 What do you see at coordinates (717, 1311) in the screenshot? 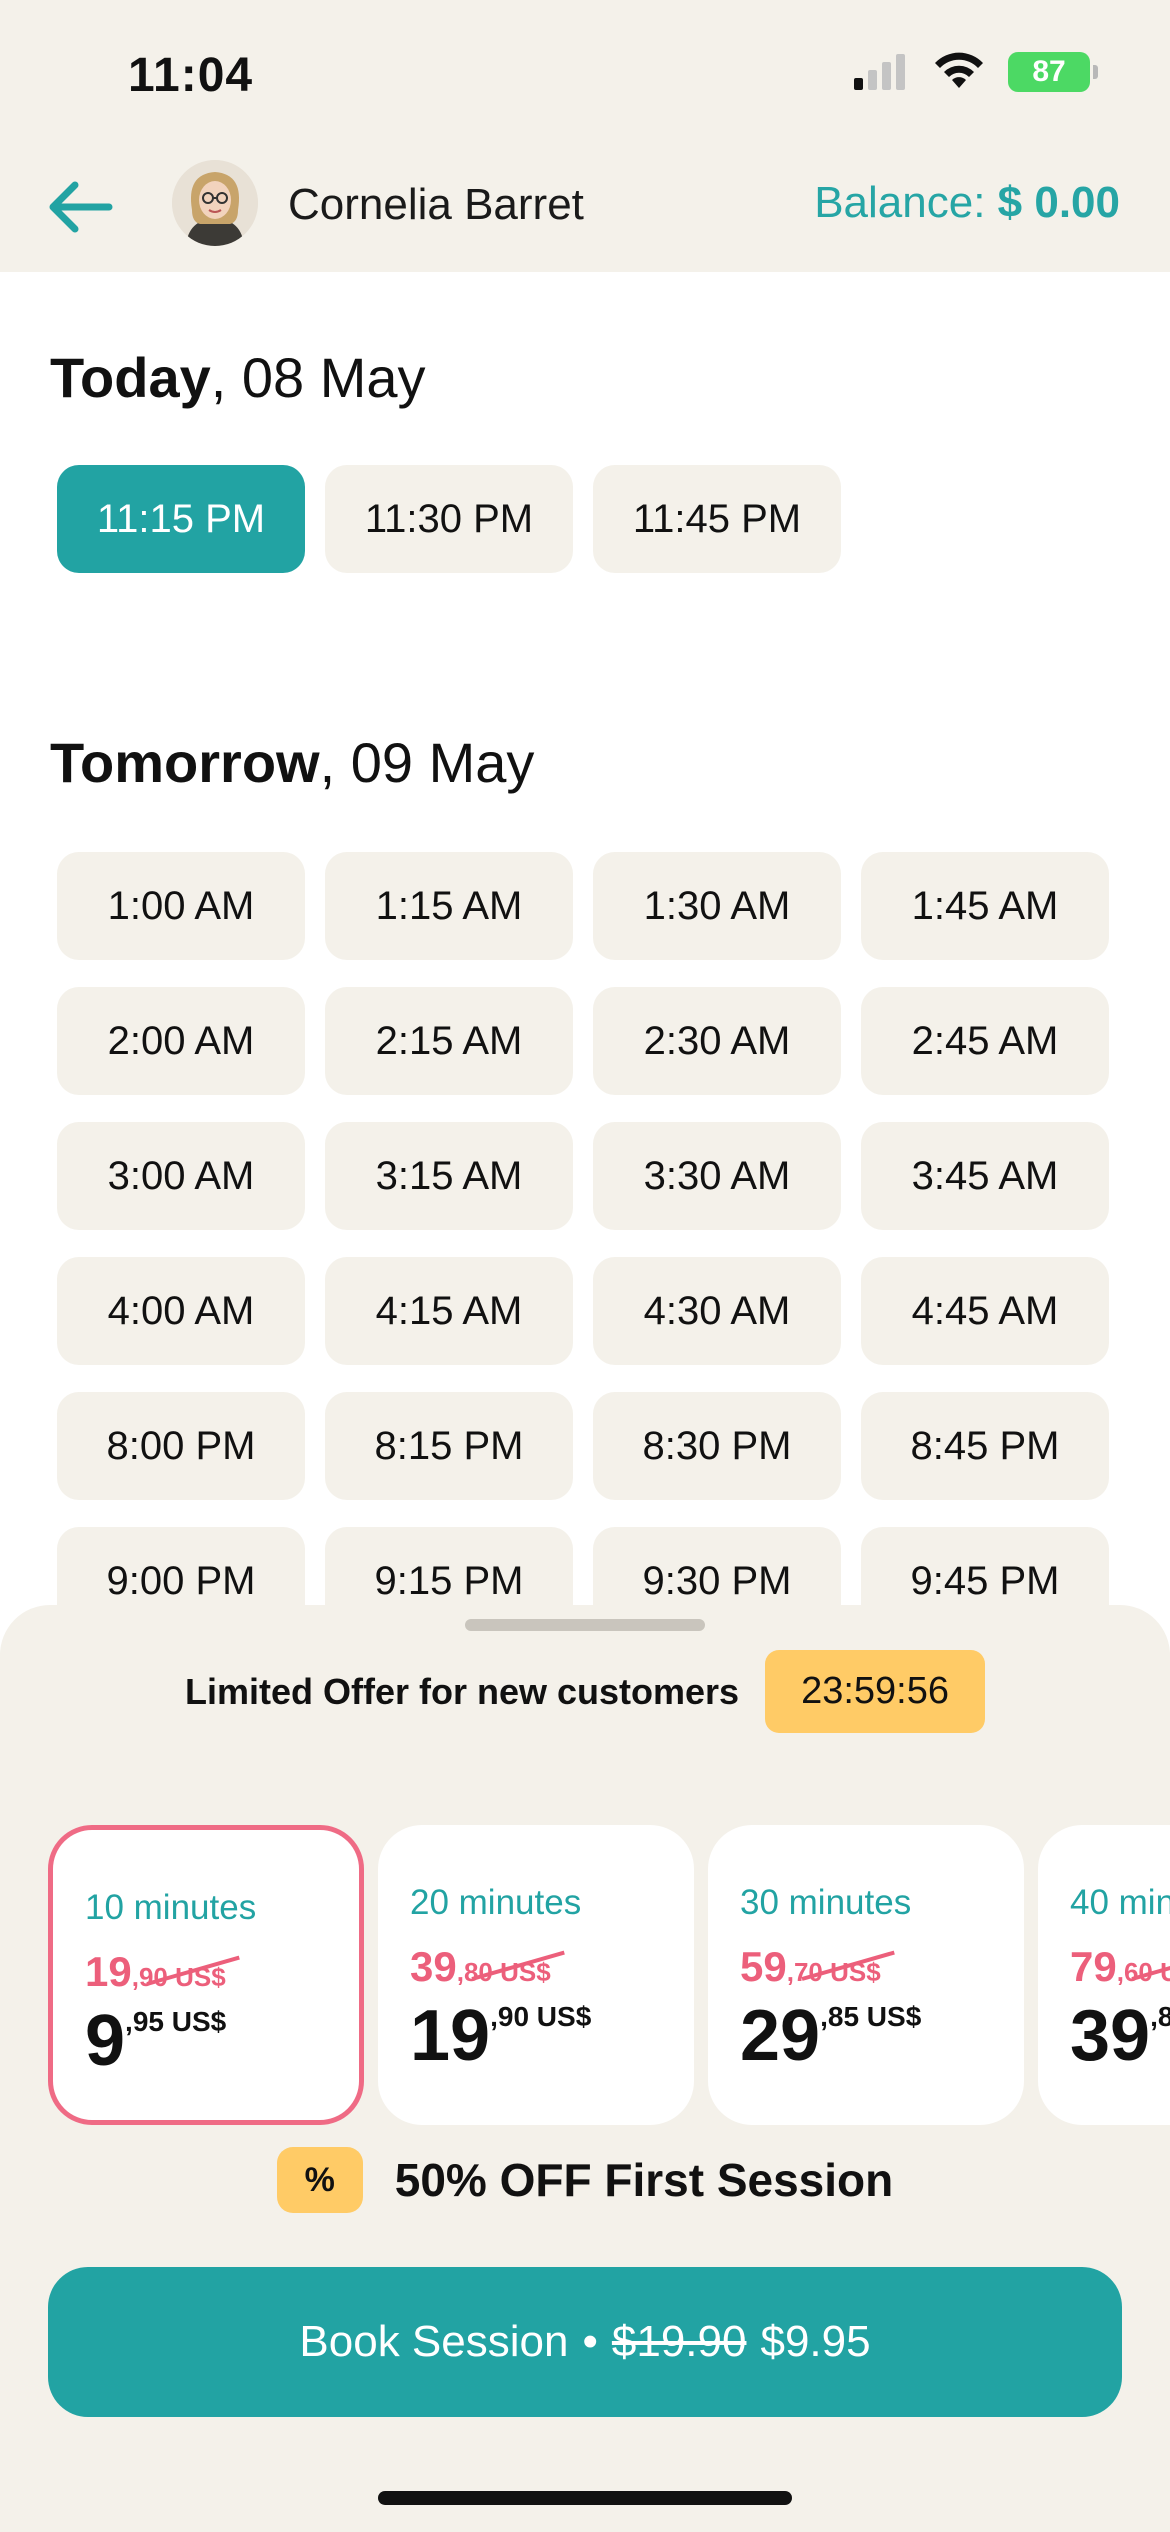
I see `time-slot: 4:30 AM` at bounding box center [717, 1311].